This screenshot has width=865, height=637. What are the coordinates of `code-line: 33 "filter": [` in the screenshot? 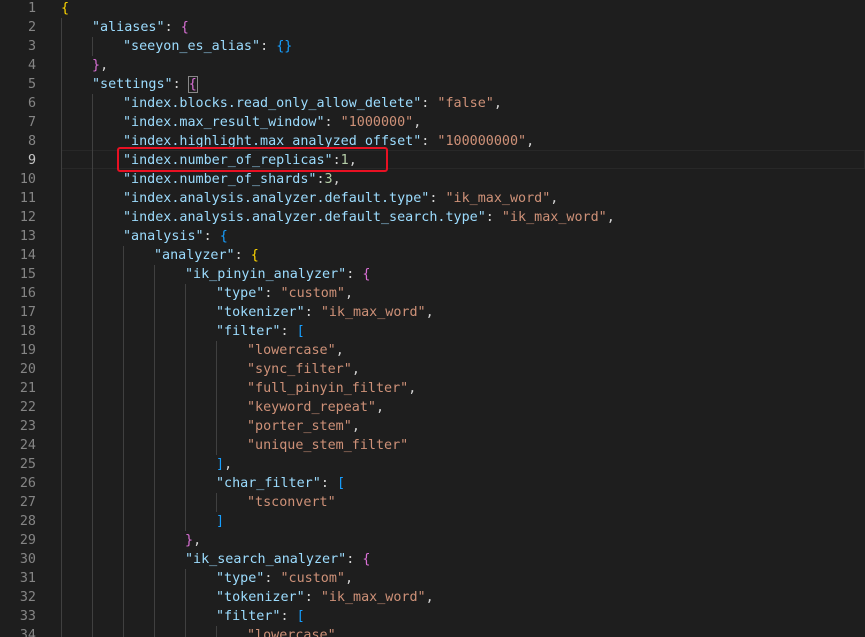 It's located at (432, 616).